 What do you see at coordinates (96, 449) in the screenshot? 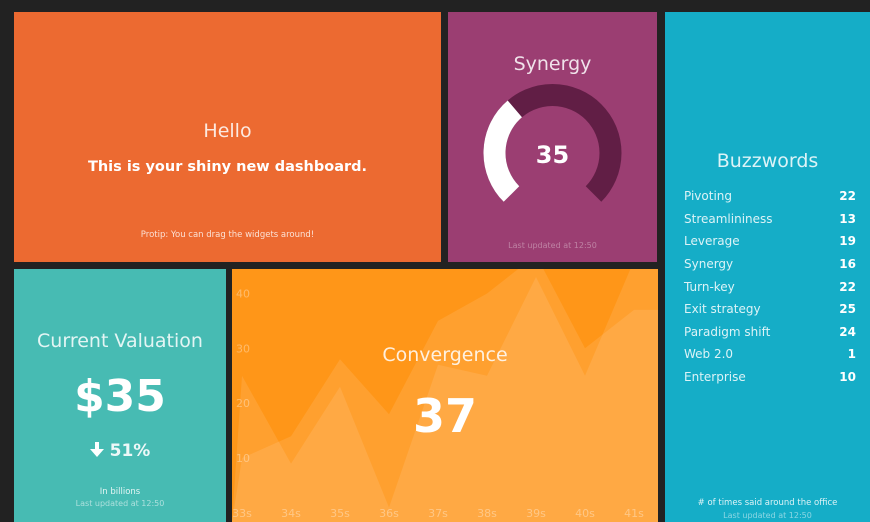
I see `arrow-down-icon` at bounding box center [96, 449].